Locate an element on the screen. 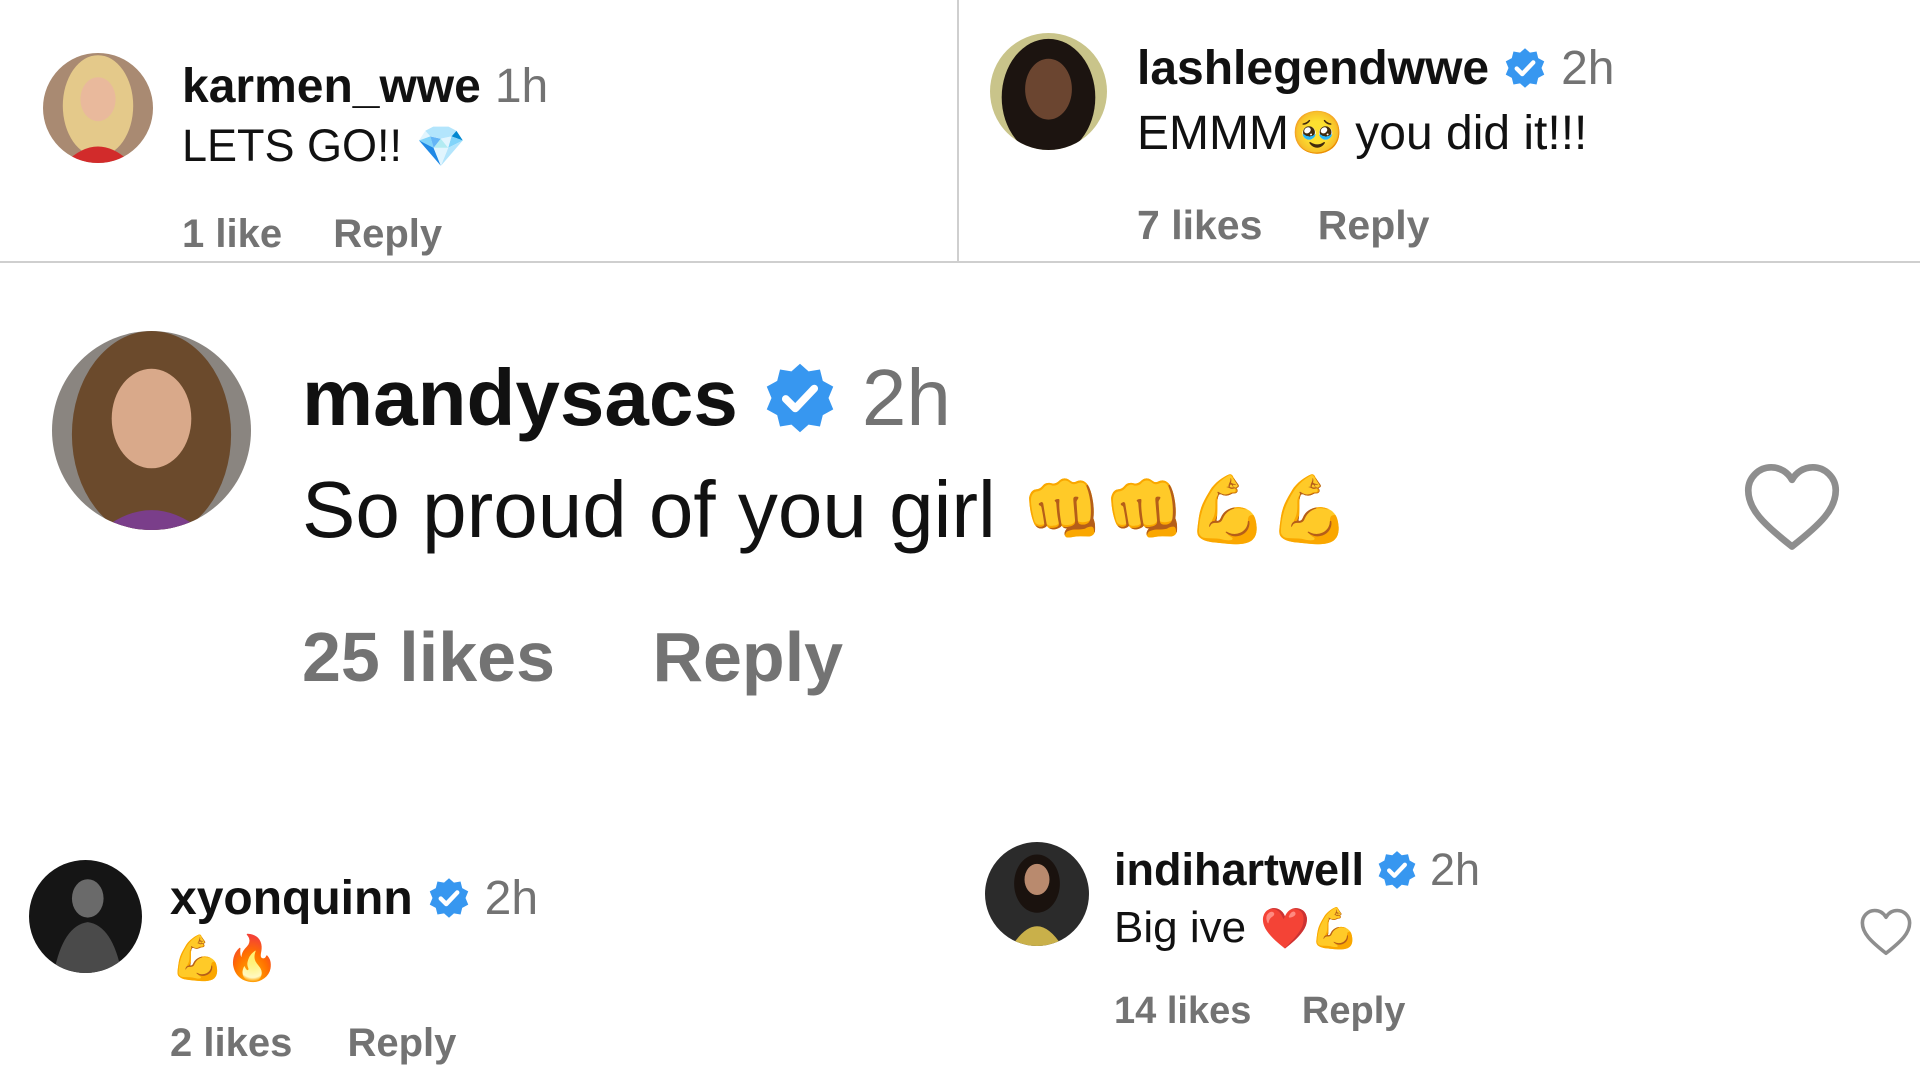 This screenshot has height=1080, width=1920. comment-body: LETS GO!! 💎 is located at coordinates (324, 146).